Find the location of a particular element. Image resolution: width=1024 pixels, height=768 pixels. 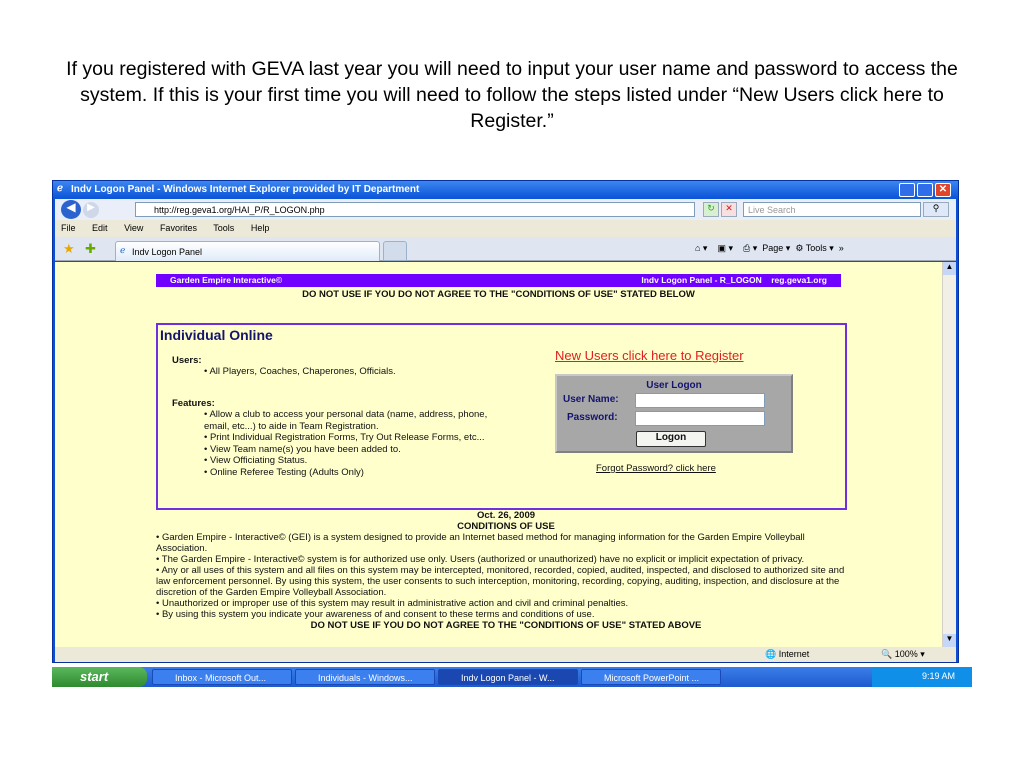

username-input is located at coordinates (700, 400).